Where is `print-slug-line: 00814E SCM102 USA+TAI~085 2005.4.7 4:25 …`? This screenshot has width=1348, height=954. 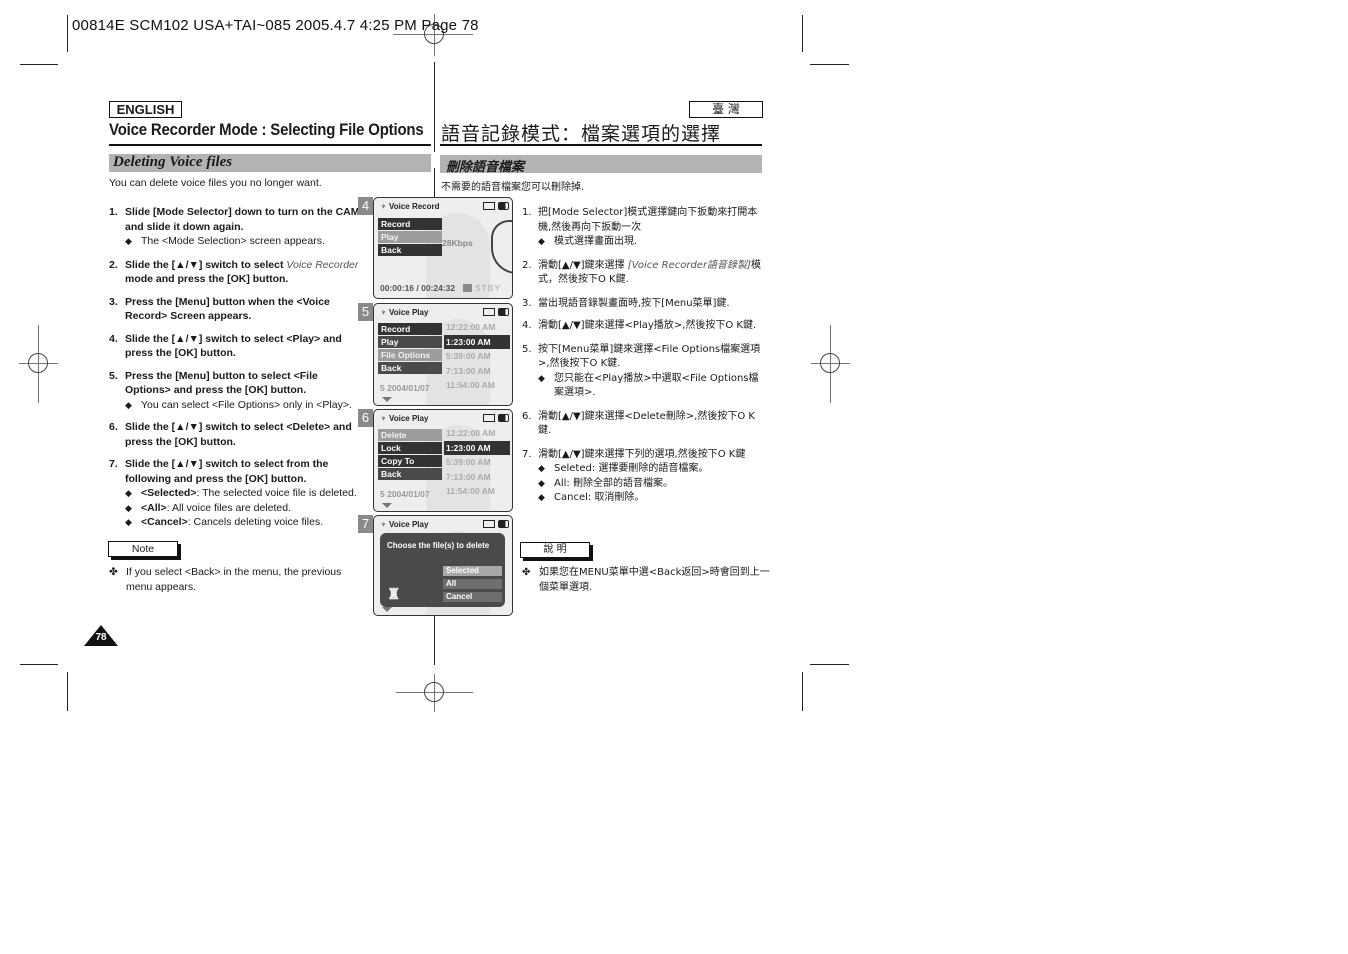
print-slug-line: 00814E SCM102 USA+TAI~085 2005.4.7 4:25 … is located at coordinates (275, 25).